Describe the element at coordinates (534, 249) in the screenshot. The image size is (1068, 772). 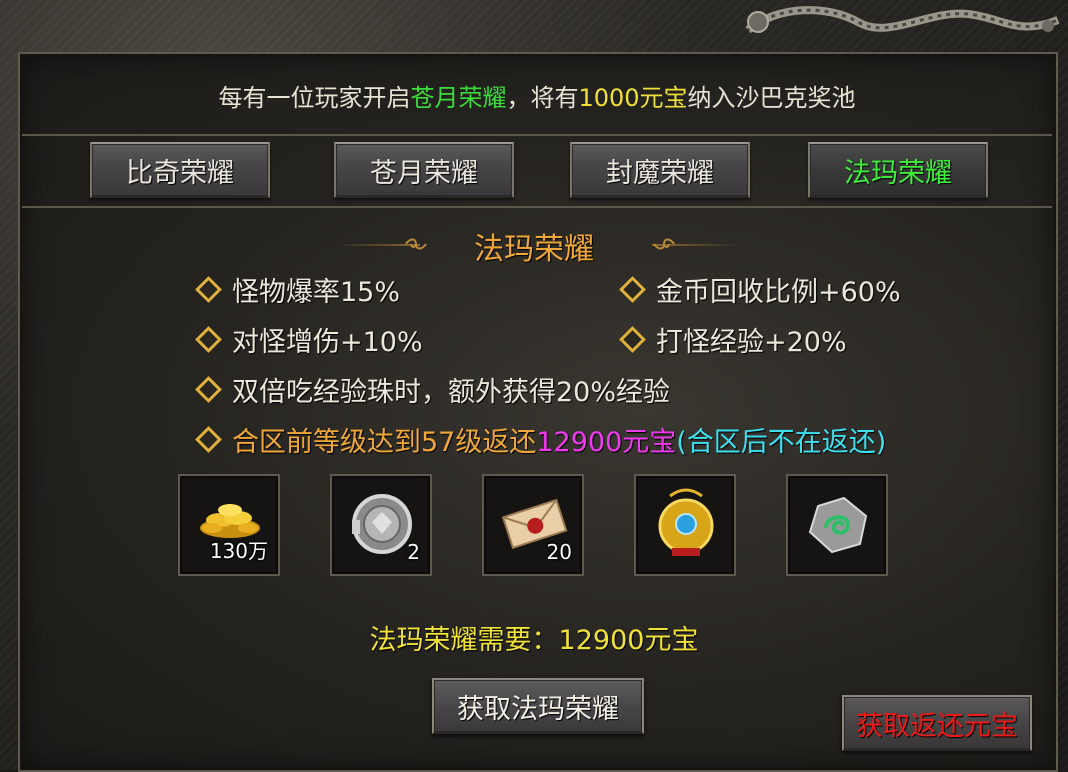
I see `section-title: 法玛荣耀` at that location.